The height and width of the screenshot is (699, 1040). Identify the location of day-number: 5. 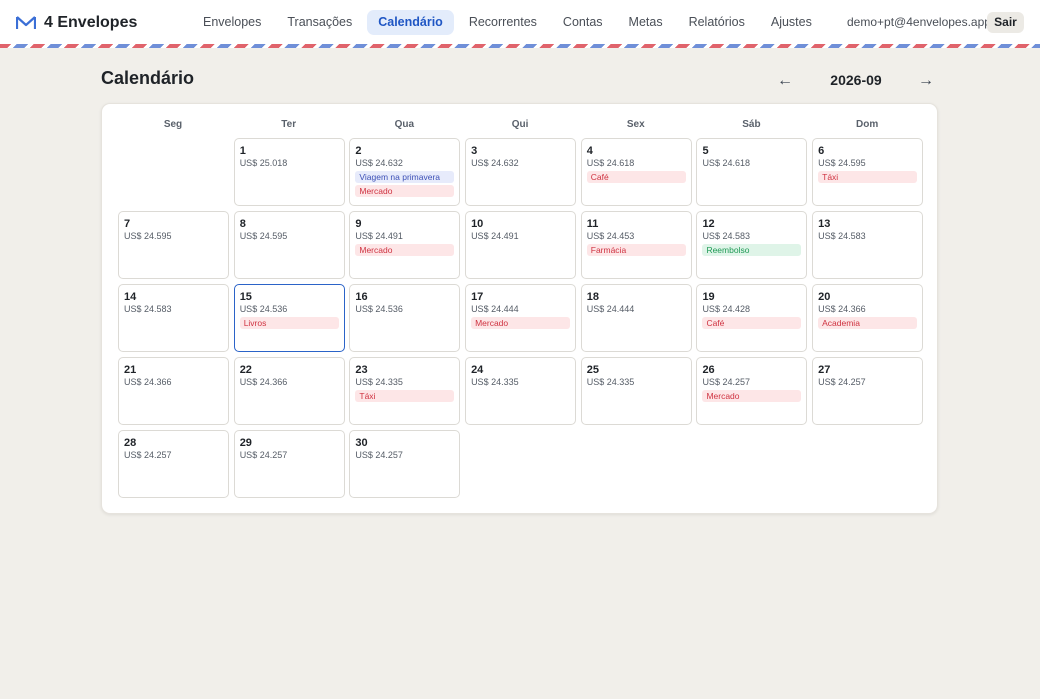
(705, 151).